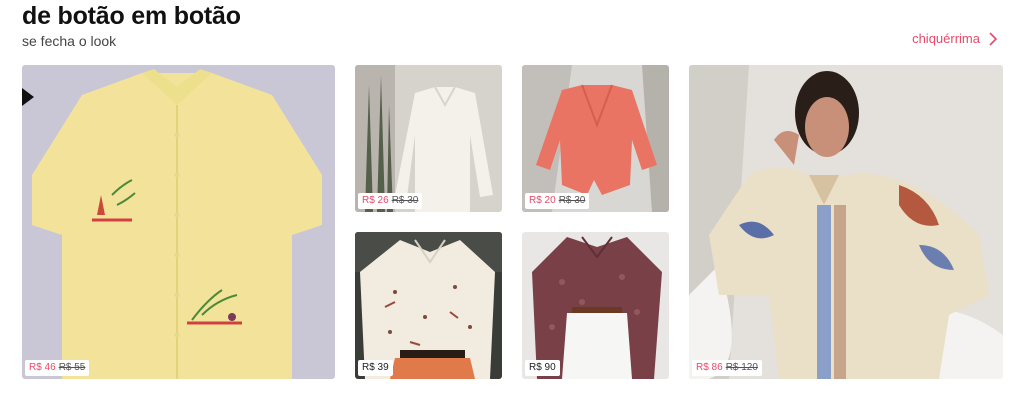 The width and height of the screenshot is (1024, 404). I want to click on see-more-label: chiquérrima, so click(946, 38).